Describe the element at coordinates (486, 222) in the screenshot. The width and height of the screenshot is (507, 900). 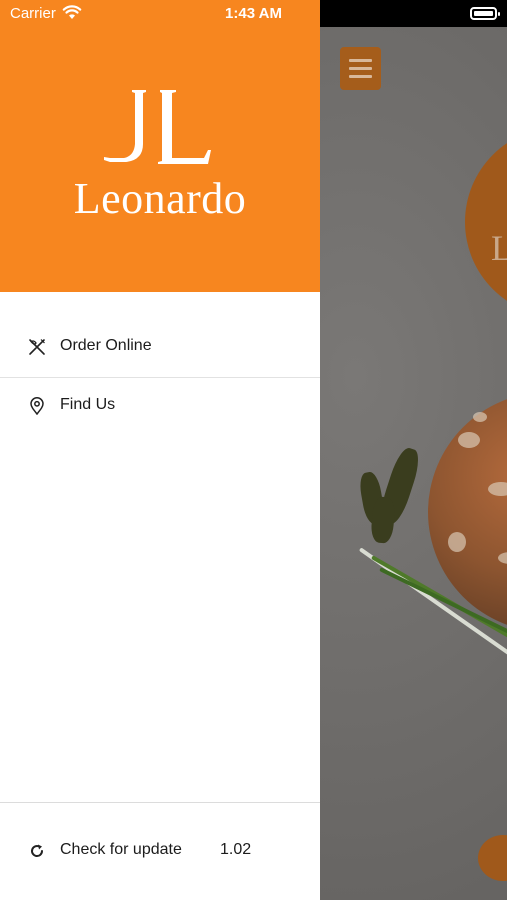
I see `restaurant-logo-circle` at that location.